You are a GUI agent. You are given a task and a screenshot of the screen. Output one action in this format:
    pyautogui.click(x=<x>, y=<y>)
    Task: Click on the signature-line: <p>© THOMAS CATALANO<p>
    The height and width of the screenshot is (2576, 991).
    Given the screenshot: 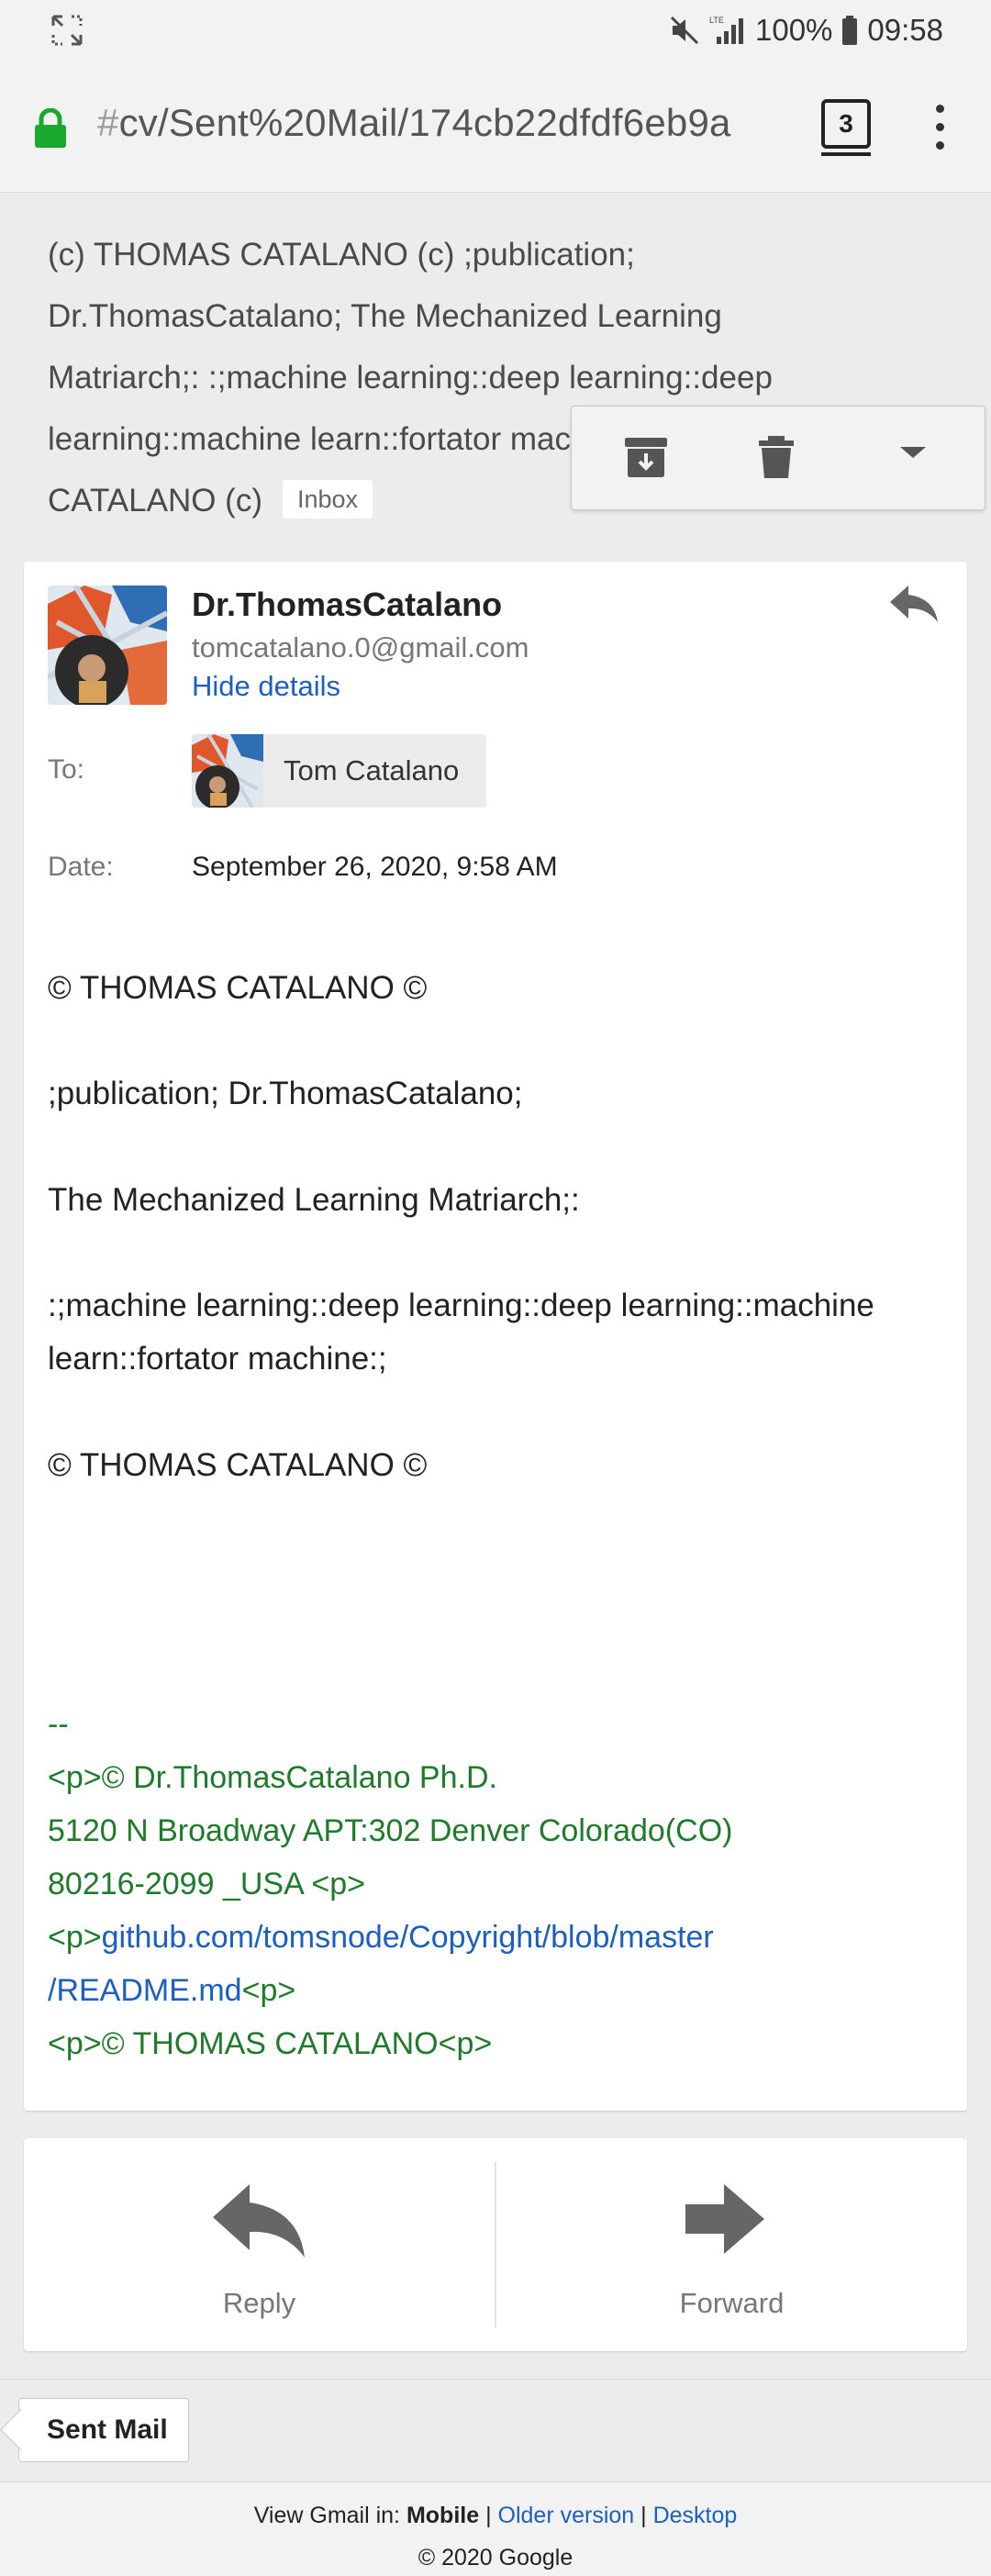 What is the action you would take?
    pyautogui.click(x=270, y=2044)
    